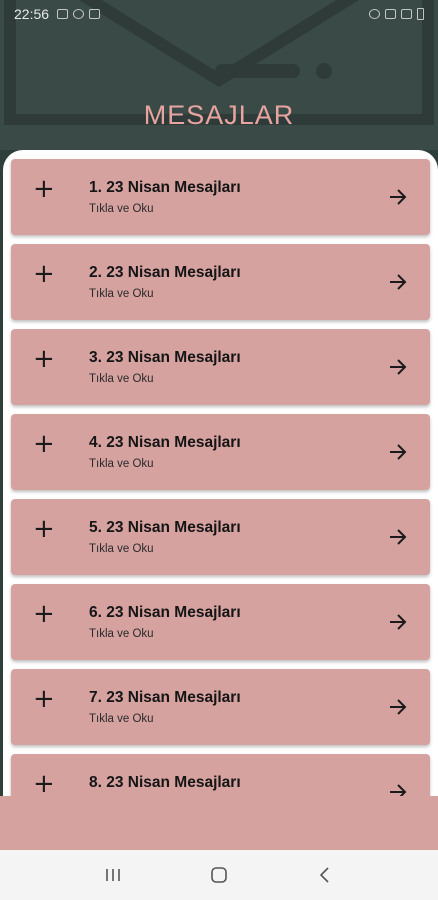 The image size is (438, 900). Describe the element at coordinates (165, 357) in the screenshot. I see `message-title: 3. 23 Nisan Mesajları` at that location.